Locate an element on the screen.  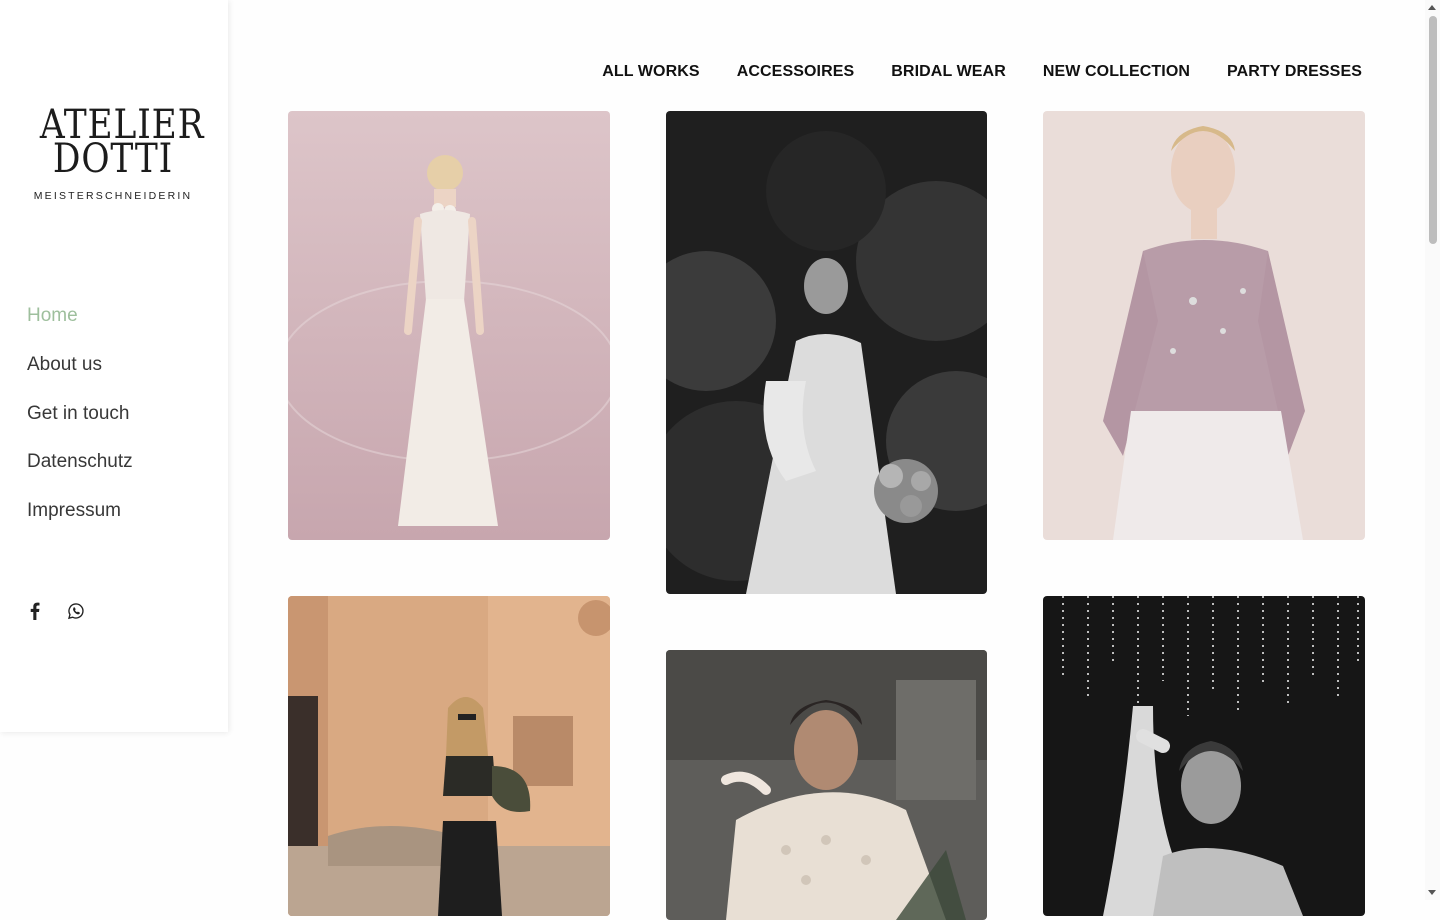
nav-item-get-in-touch: Get in touch is located at coordinates (80, 424).